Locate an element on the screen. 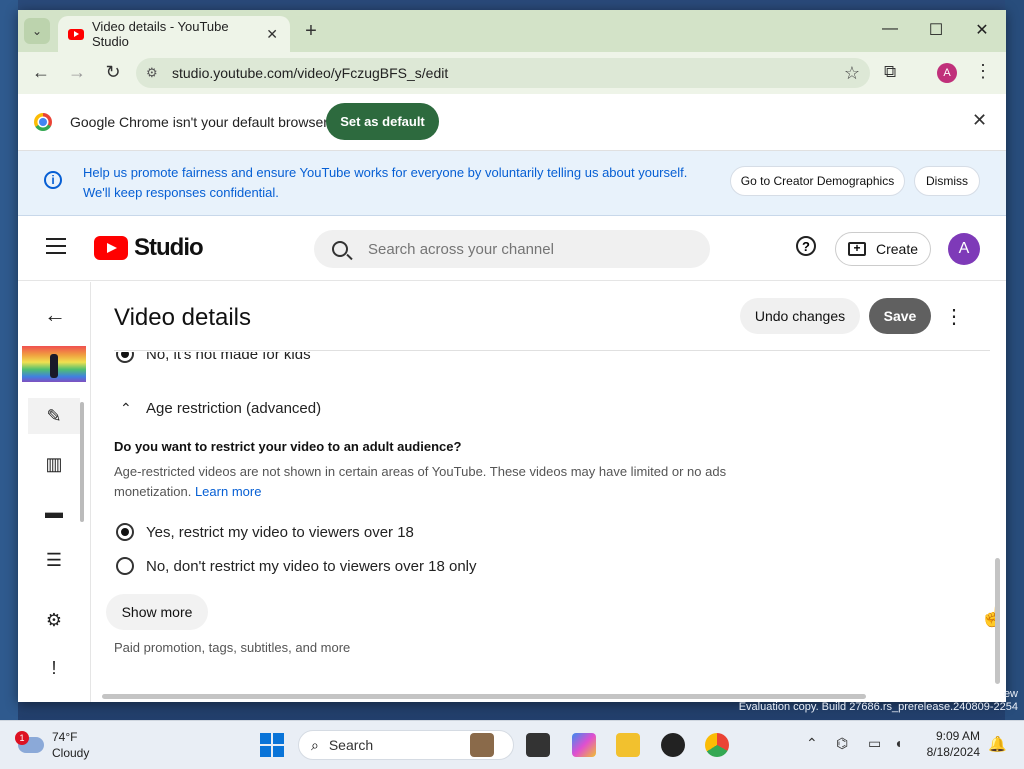  youtube-favicon-icon is located at coordinates (76, 34).